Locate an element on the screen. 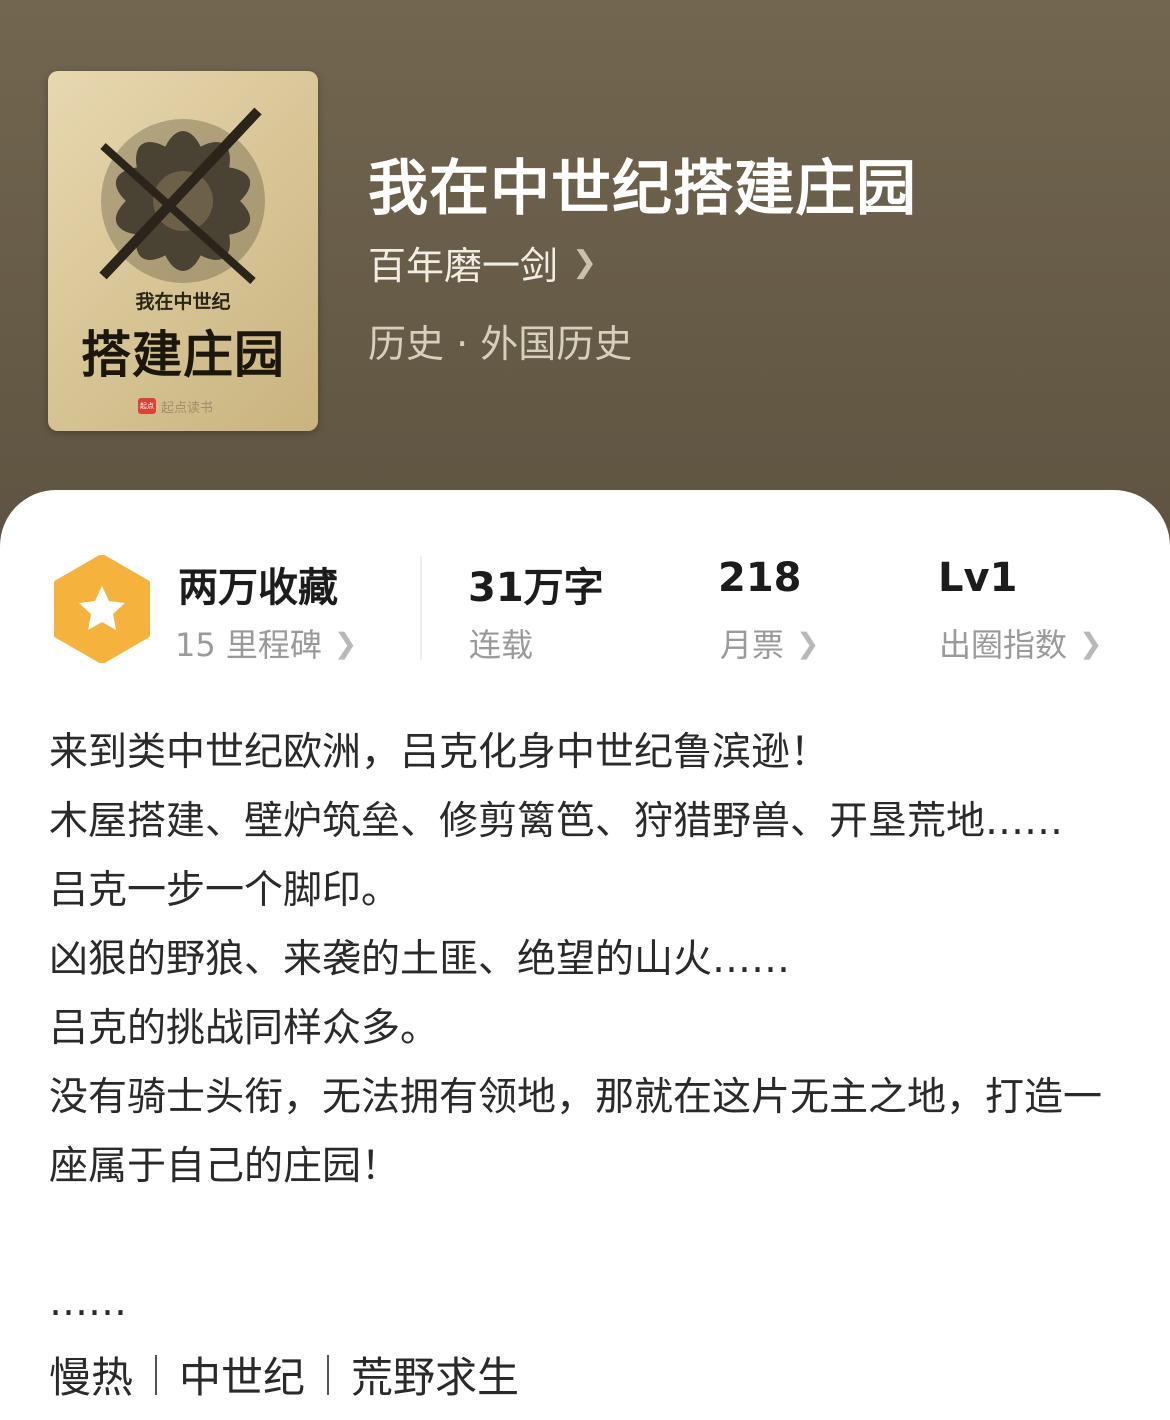 This screenshot has width=1170, height=1420. publisher-logo-icon: 起点 is located at coordinates (147, 406).